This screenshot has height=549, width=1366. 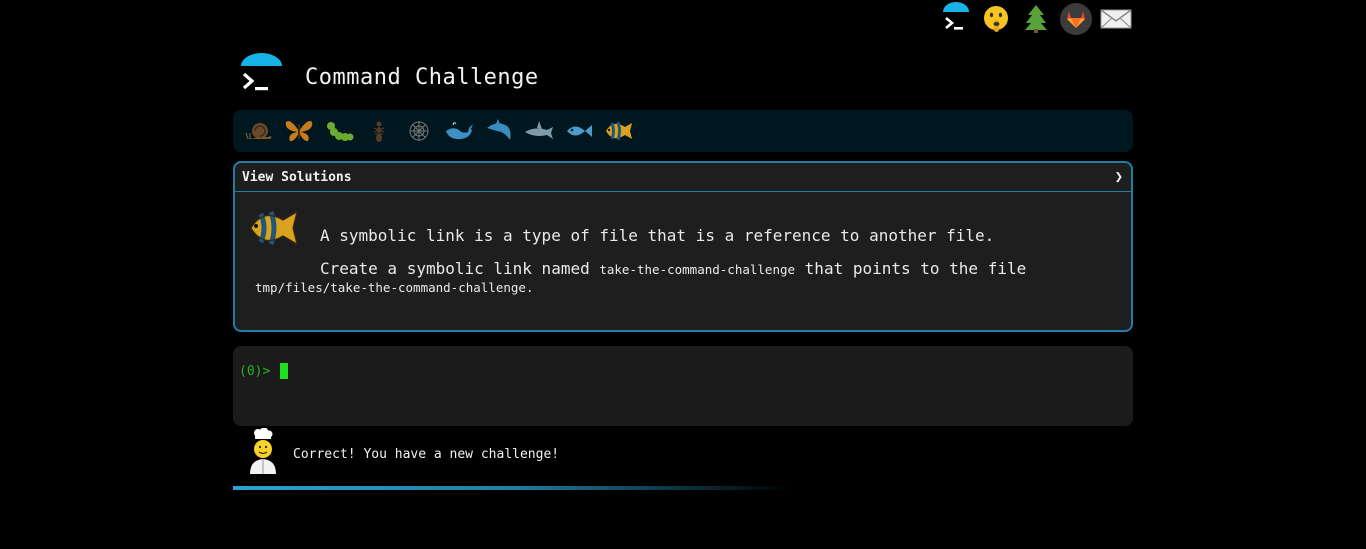 What do you see at coordinates (996, 19) in the screenshot?
I see `shushing-face-icon` at bounding box center [996, 19].